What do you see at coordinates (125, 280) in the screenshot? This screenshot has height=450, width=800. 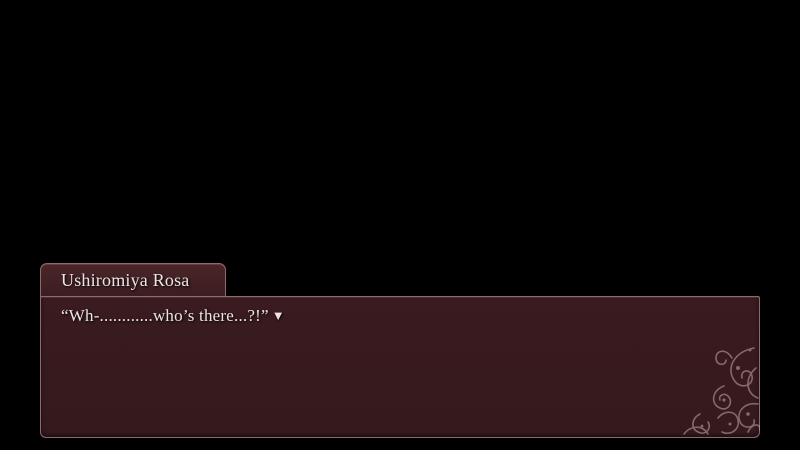 I see `speaker-name: Ushiromiya Rosa` at bounding box center [125, 280].